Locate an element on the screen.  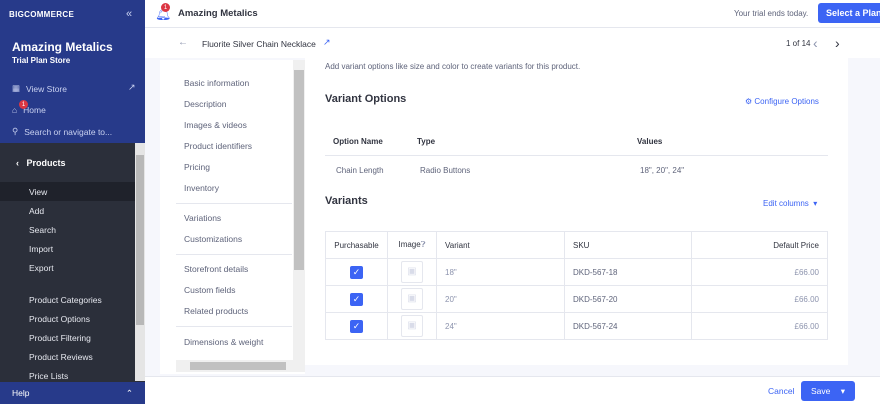
variant-cell: 20" is located at coordinates (500, 299).